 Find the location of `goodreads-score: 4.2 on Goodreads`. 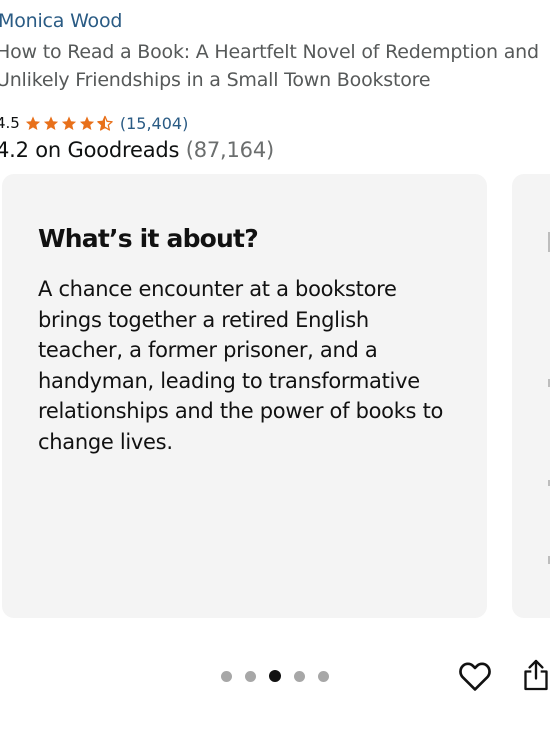

goodreads-score: 4.2 on Goodreads is located at coordinates (90, 150).